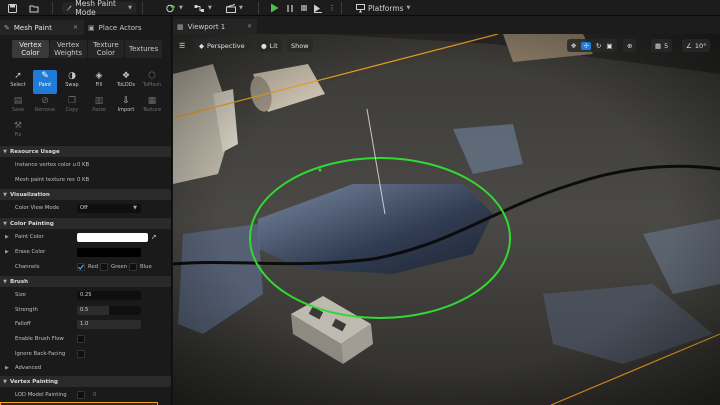  Describe the element at coordinates (170, 8) in the screenshot. I see `add-actor-icon` at that location.